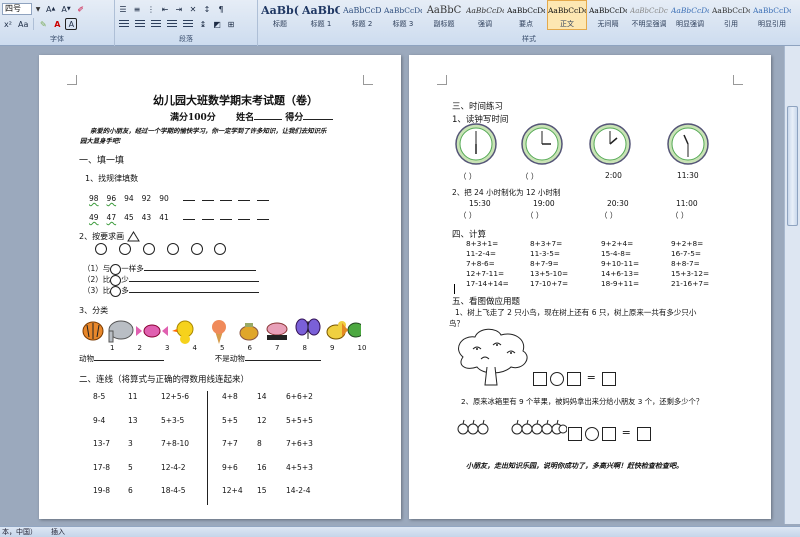 This screenshot has height=537, width=800. I want to click on style-3: AaBbCcDd 标题 3, so click(403, 15).